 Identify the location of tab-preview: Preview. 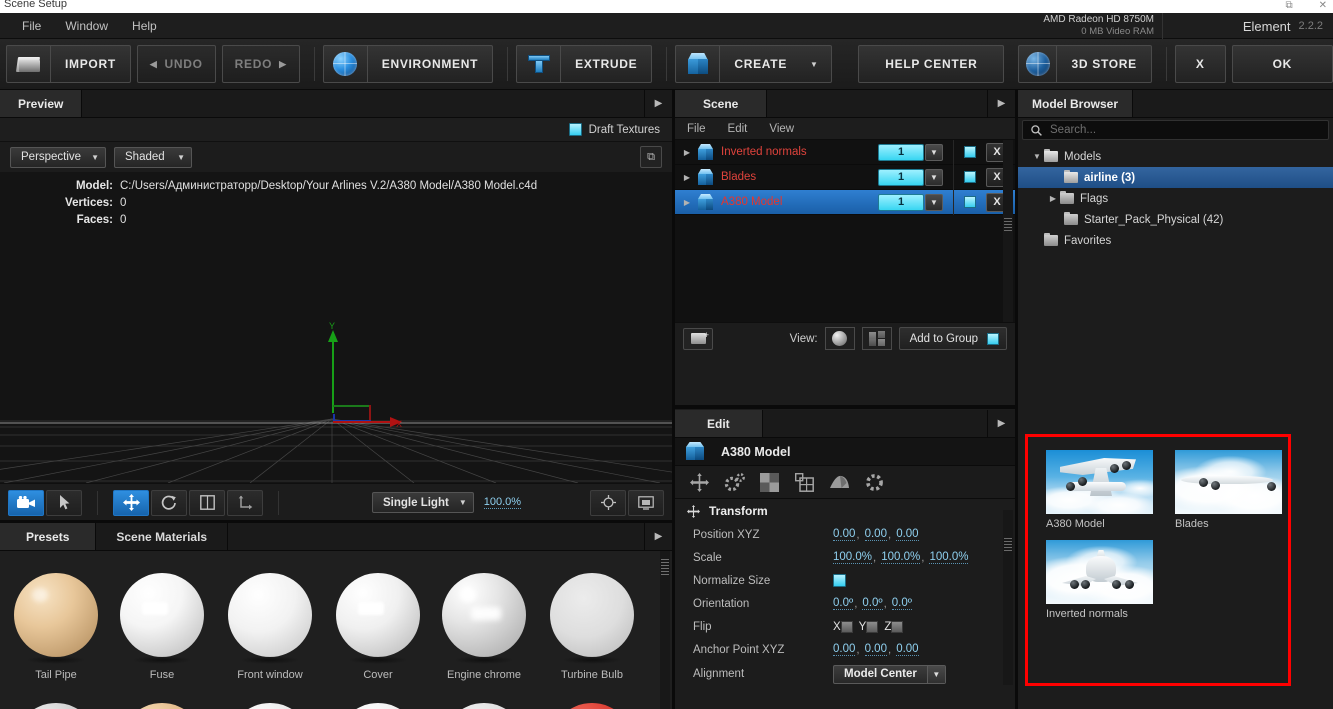
(41, 103).